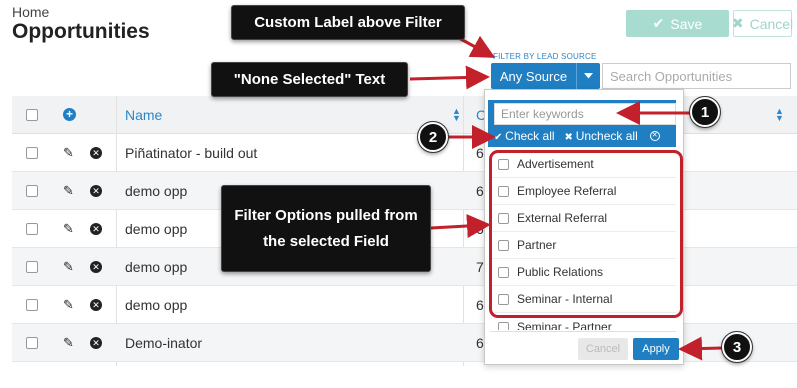  Describe the element at coordinates (583, 331) in the screenshot. I see `dropdown-footer-divider` at that location.